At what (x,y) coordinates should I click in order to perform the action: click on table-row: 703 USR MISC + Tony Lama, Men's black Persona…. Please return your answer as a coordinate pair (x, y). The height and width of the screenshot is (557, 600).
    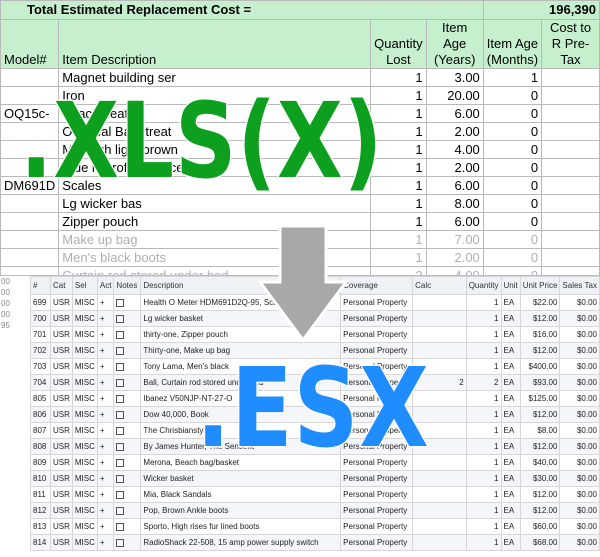
    Looking at the image, I should click on (315, 366).